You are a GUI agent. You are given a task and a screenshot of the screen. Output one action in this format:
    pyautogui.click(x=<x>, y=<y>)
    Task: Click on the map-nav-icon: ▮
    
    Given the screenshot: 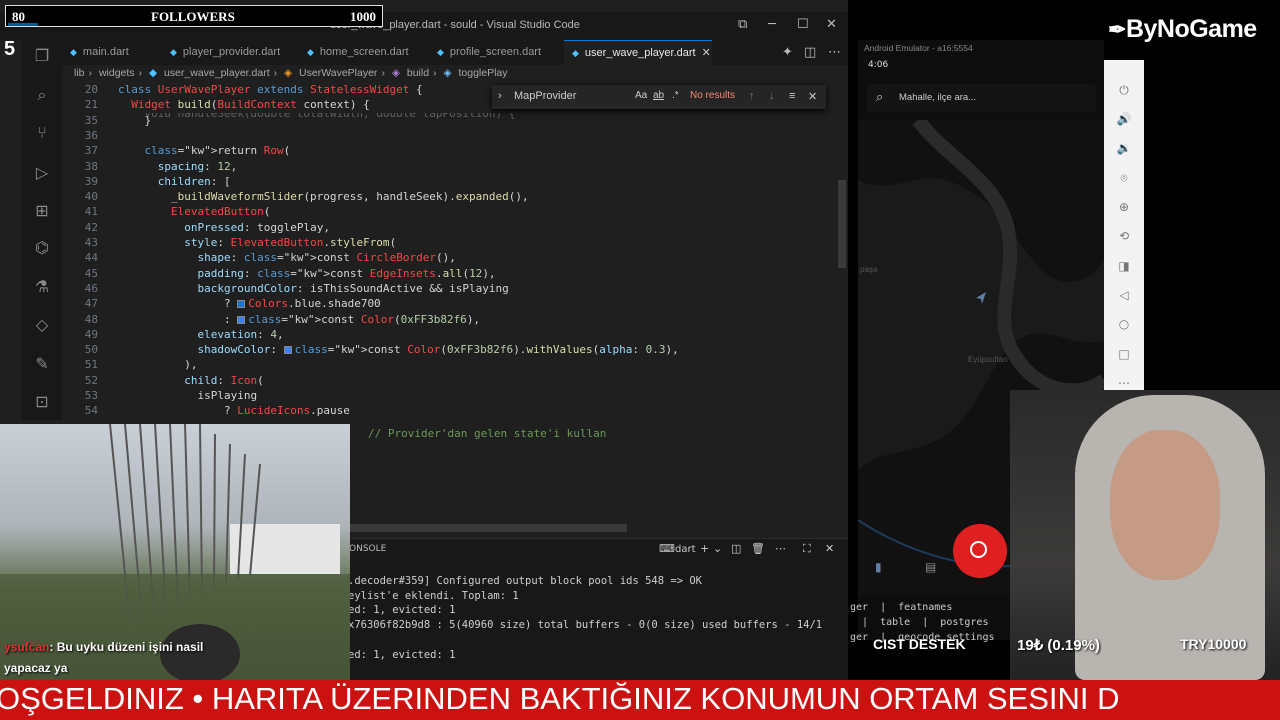 What is the action you would take?
    pyautogui.click(x=878, y=567)
    